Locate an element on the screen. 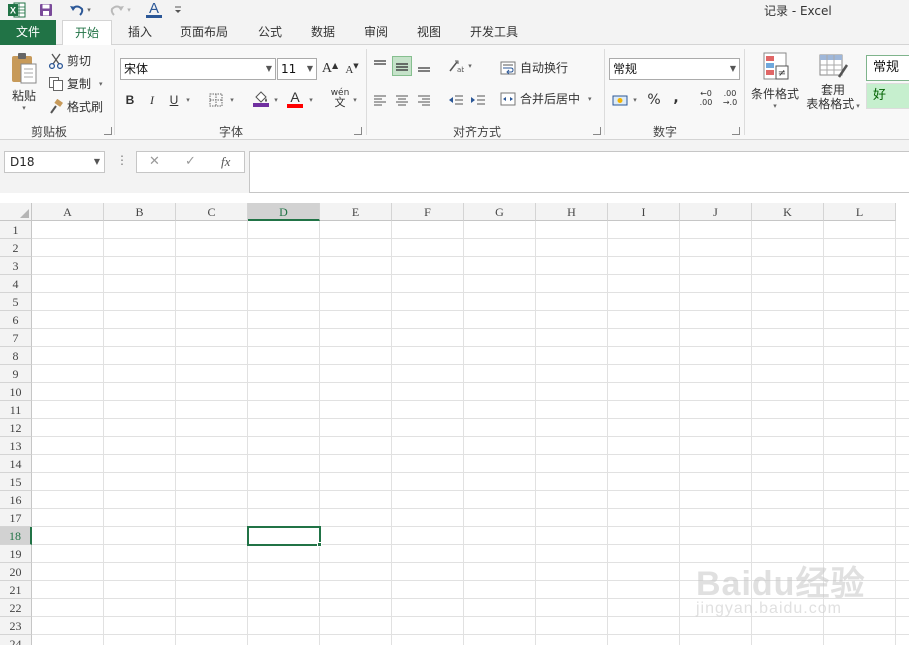 The width and height of the screenshot is (909, 645). column-header-j: J is located at coordinates (716, 212).